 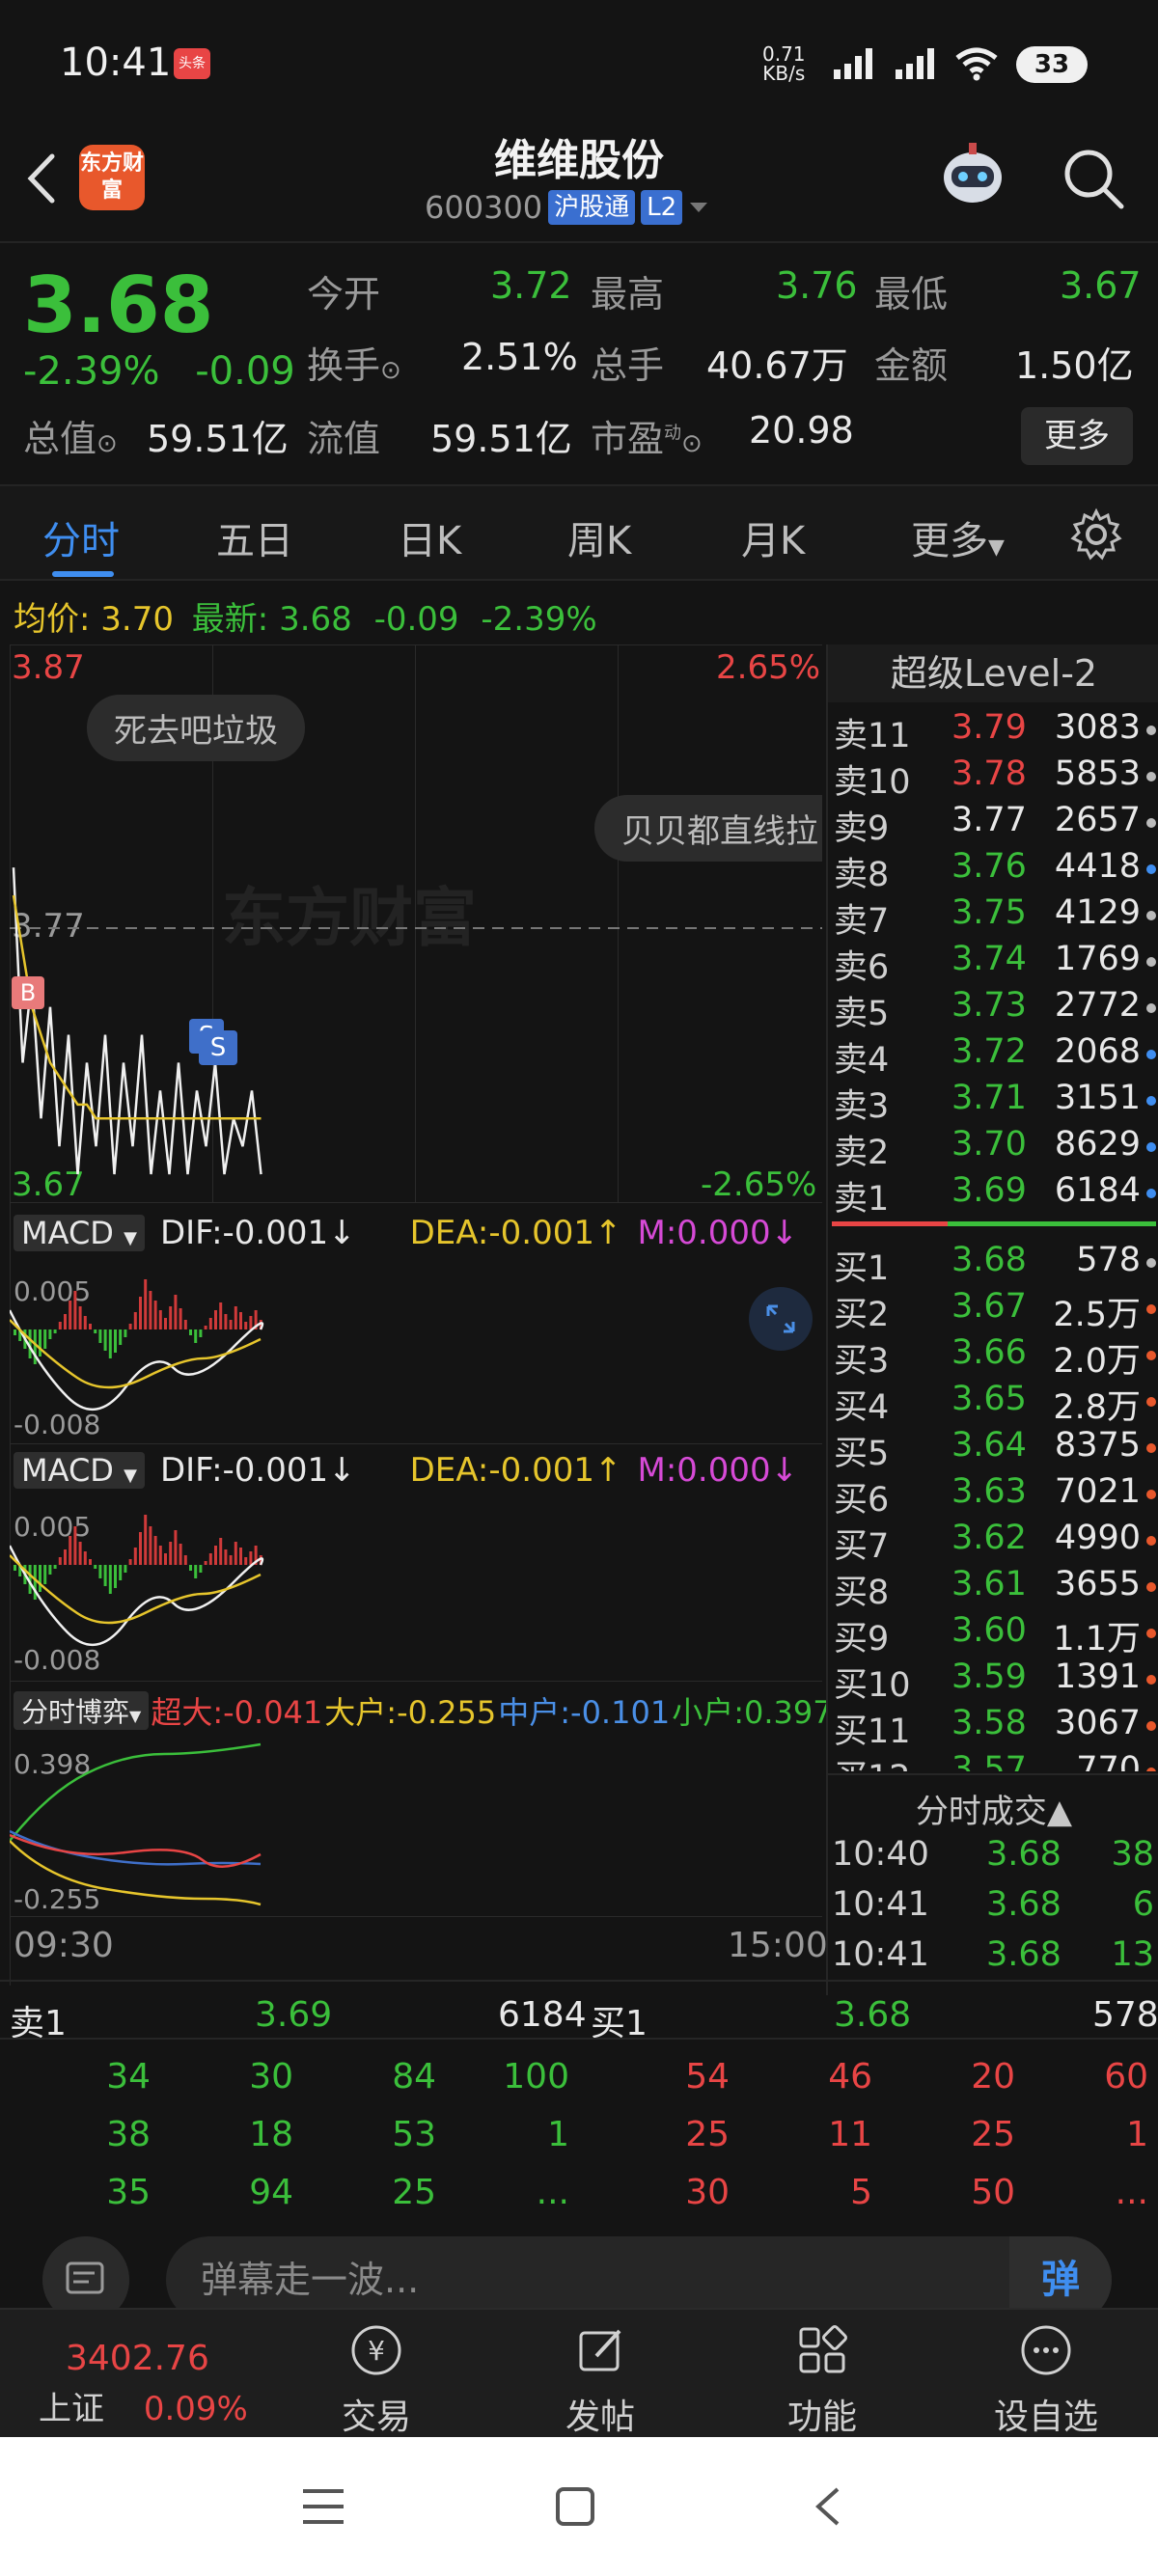 I want to click on bid-row: 买10 3.59 1391, so click(x=993, y=1681).